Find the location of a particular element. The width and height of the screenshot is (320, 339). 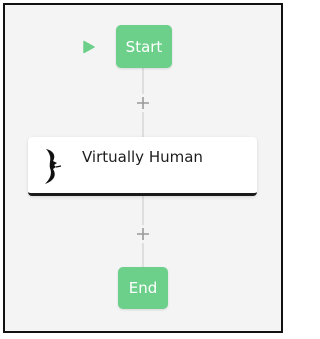

start-node: Start is located at coordinates (144, 46).